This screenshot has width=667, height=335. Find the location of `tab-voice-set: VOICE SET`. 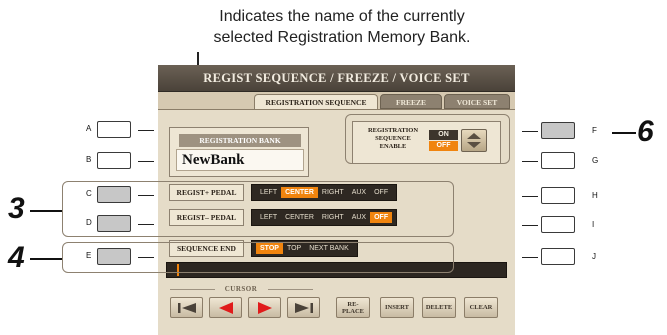

tab-voice-set: VOICE SET is located at coordinates (477, 101).